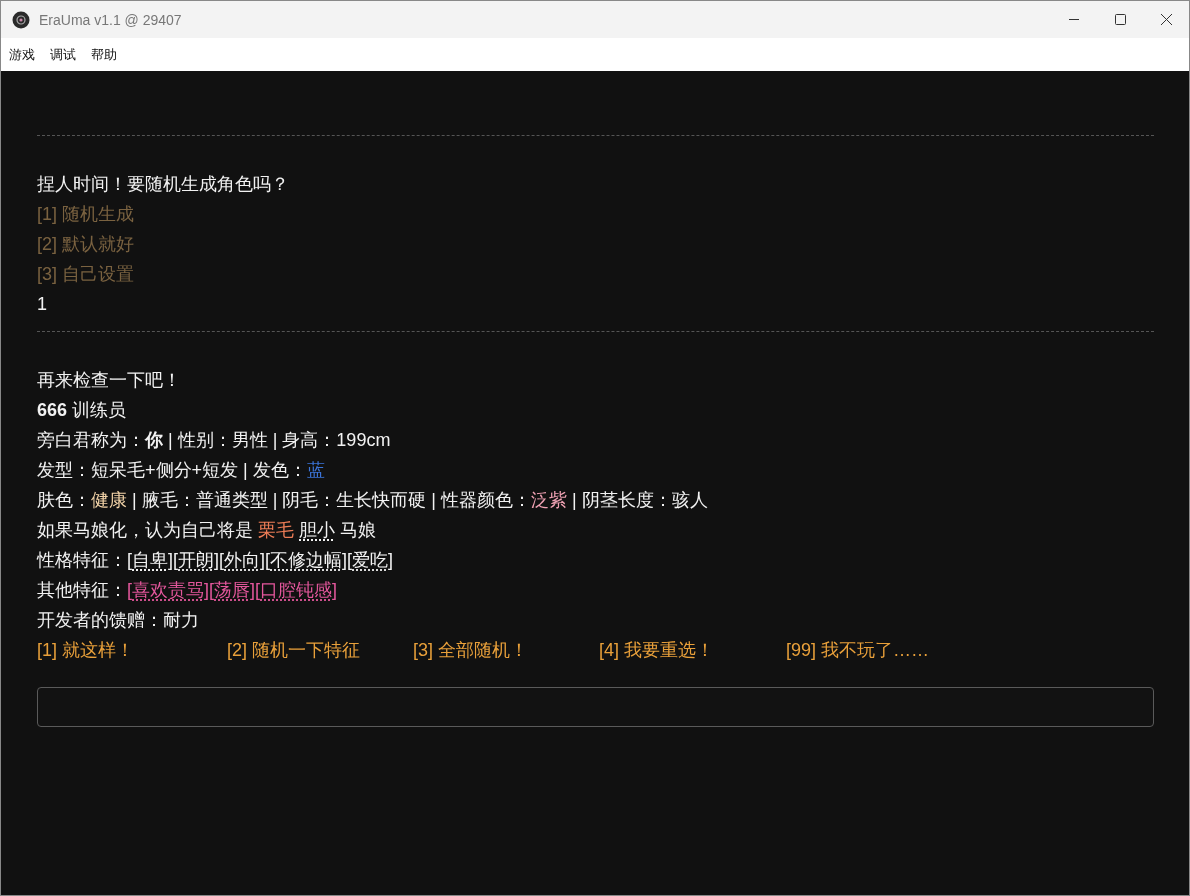  Describe the element at coordinates (196, 560) in the screenshot. I see `trait-text: 开朗` at that location.